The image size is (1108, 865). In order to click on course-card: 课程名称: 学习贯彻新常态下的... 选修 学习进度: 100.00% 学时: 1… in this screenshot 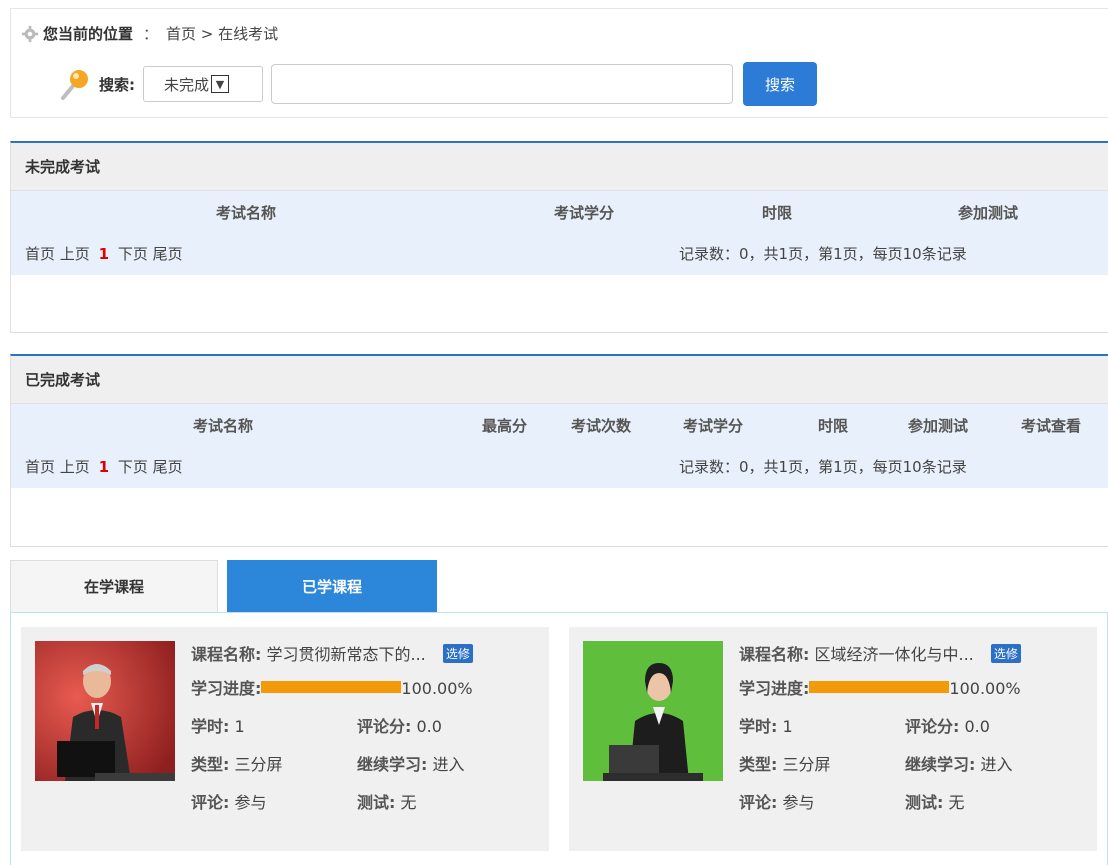, I will do `click(285, 739)`.